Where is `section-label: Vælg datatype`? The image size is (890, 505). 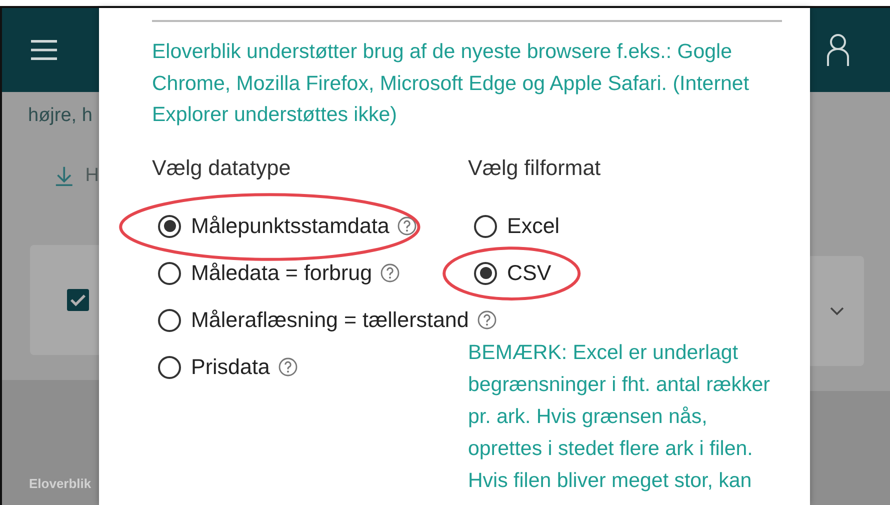 section-label: Vælg datatype is located at coordinates (222, 168).